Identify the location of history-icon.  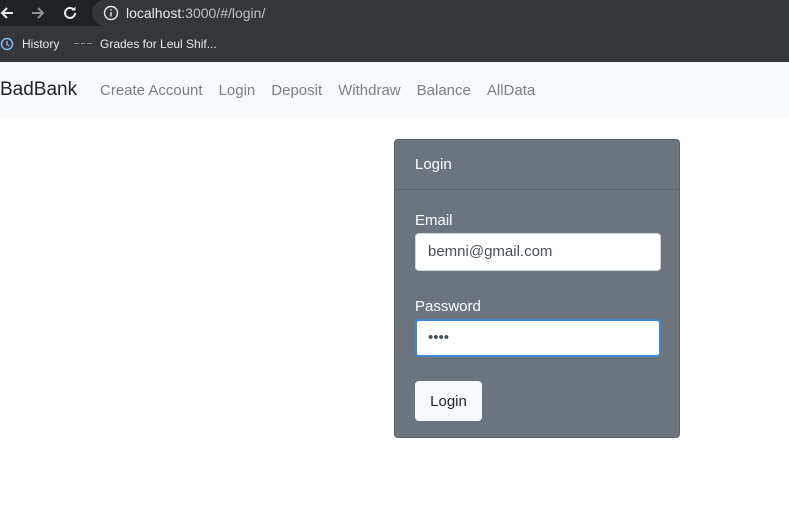
(7, 44).